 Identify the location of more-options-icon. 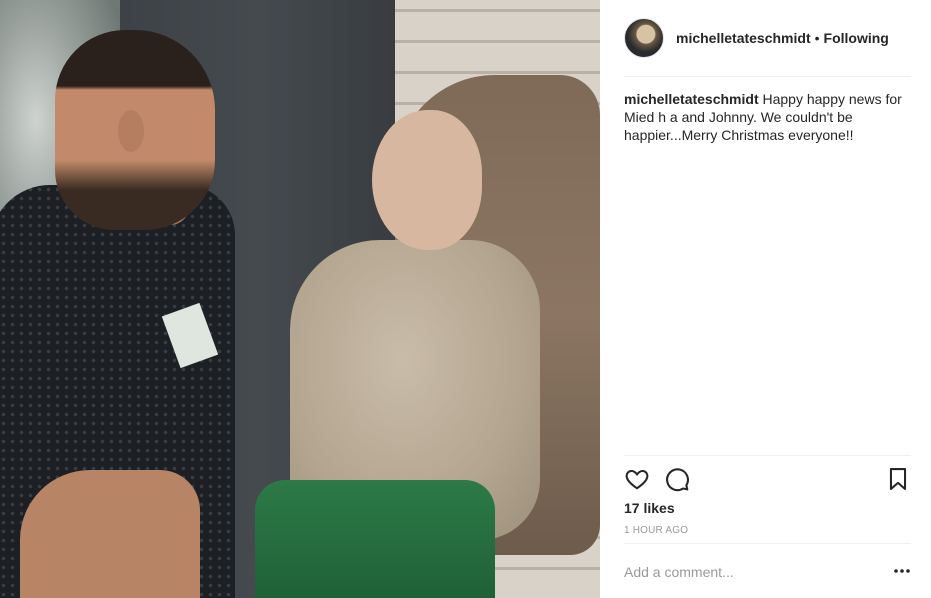
(902, 571).